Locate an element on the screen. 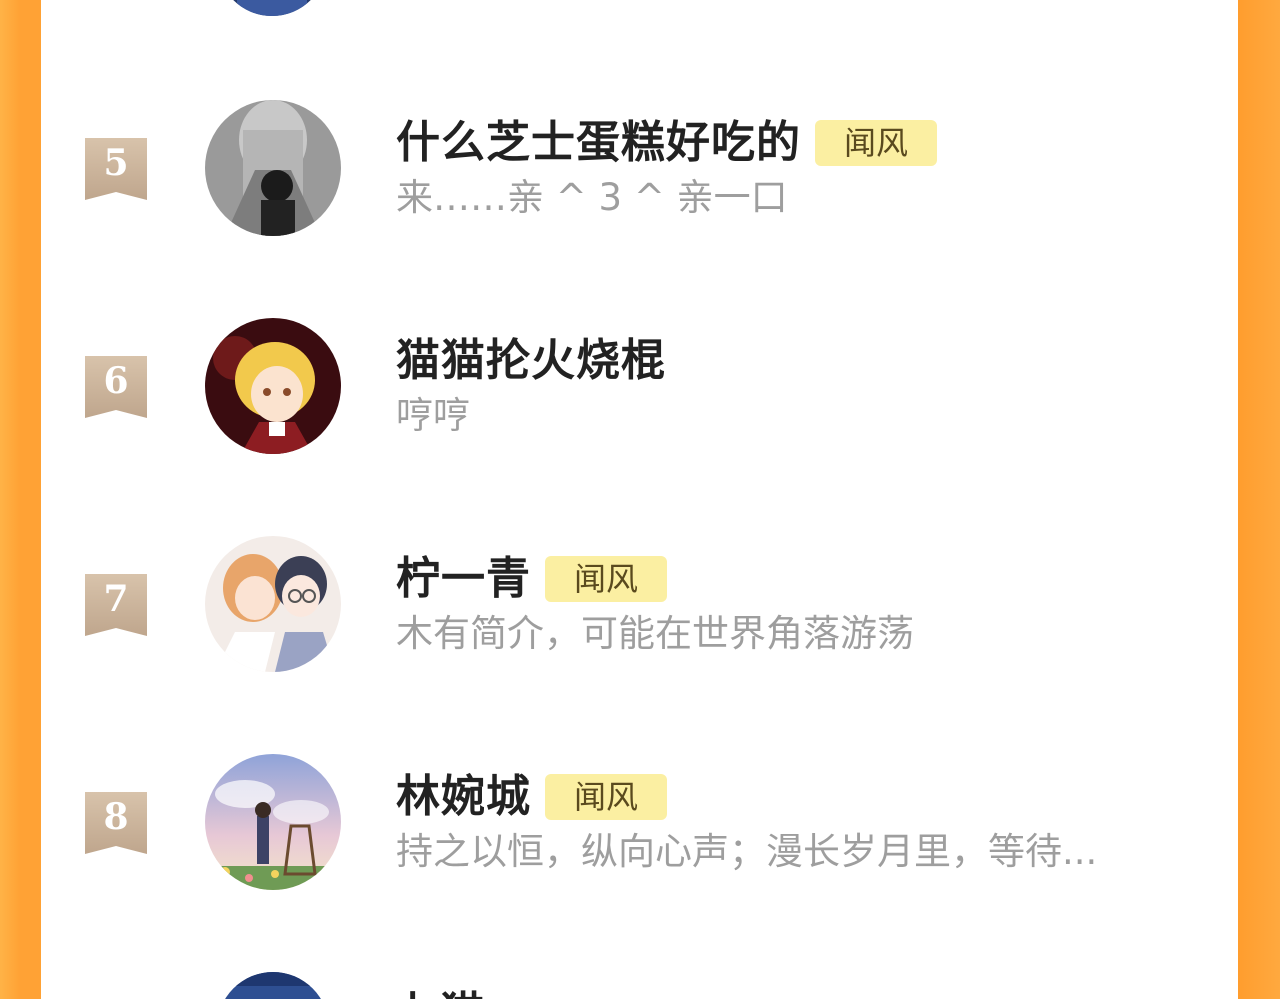 This screenshot has width=1280, height=999. user-bio: 木有简介，可能在世界角落游荡 is located at coordinates (655, 633).